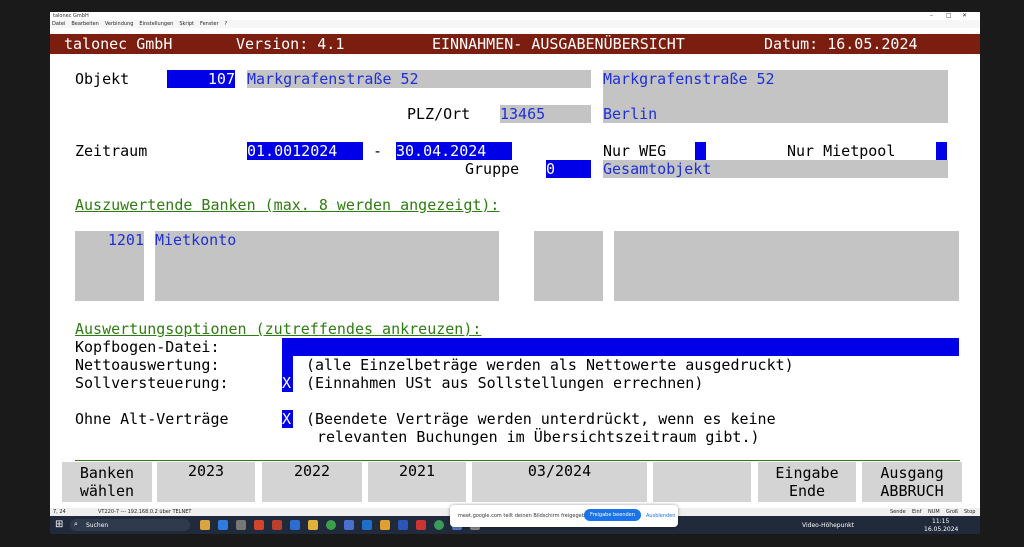 Image resolution: width=1024 pixels, height=547 pixels. What do you see at coordinates (152, 383) in the screenshot?
I see `soll-label: Sollversteuerung:` at bounding box center [152, 383].